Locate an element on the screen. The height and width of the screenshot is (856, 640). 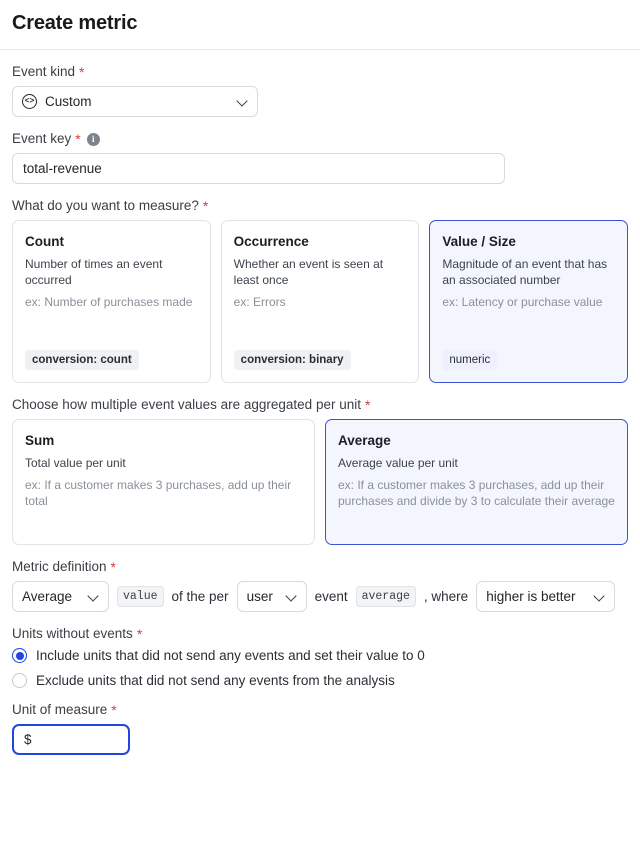
card-title: Average is located at coordinates (364, 440).